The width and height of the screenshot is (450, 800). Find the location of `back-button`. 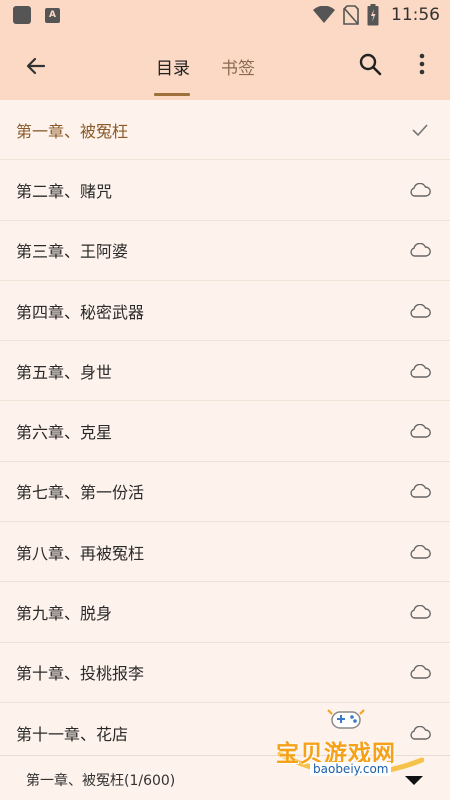

back-button is located at coordinates (36, 66).